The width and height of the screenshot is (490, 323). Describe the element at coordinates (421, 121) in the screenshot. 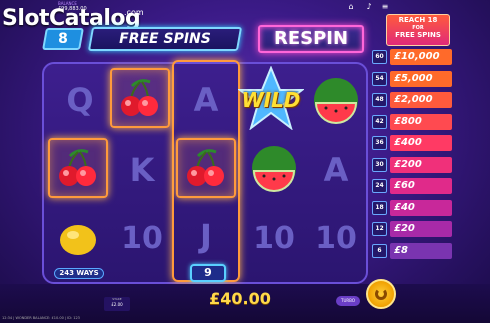

I see `ladder-prize: £800` at that location.